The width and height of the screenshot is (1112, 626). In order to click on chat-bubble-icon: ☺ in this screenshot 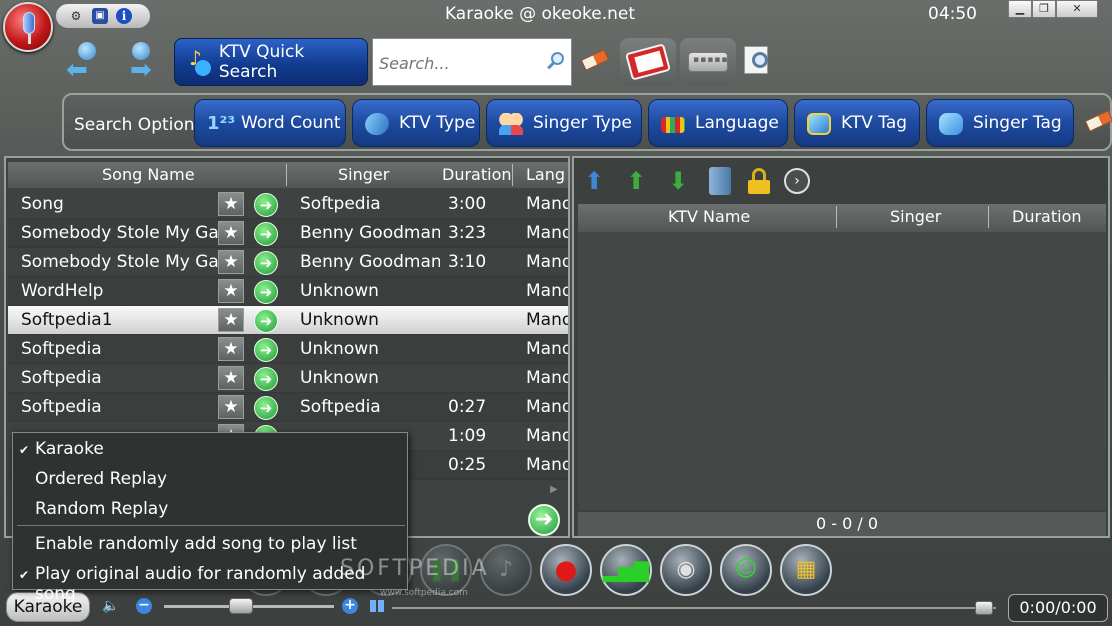, I will do `click(746, 569)`.